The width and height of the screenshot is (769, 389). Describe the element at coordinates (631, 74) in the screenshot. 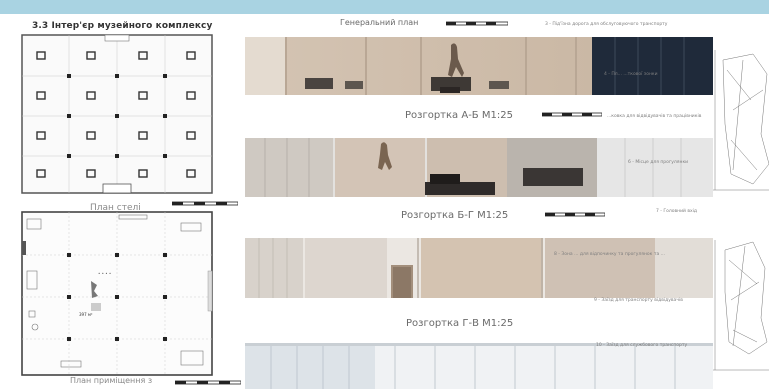

I see `legend-item-4: 4 - Пл... ...ткової зонки` at that location.